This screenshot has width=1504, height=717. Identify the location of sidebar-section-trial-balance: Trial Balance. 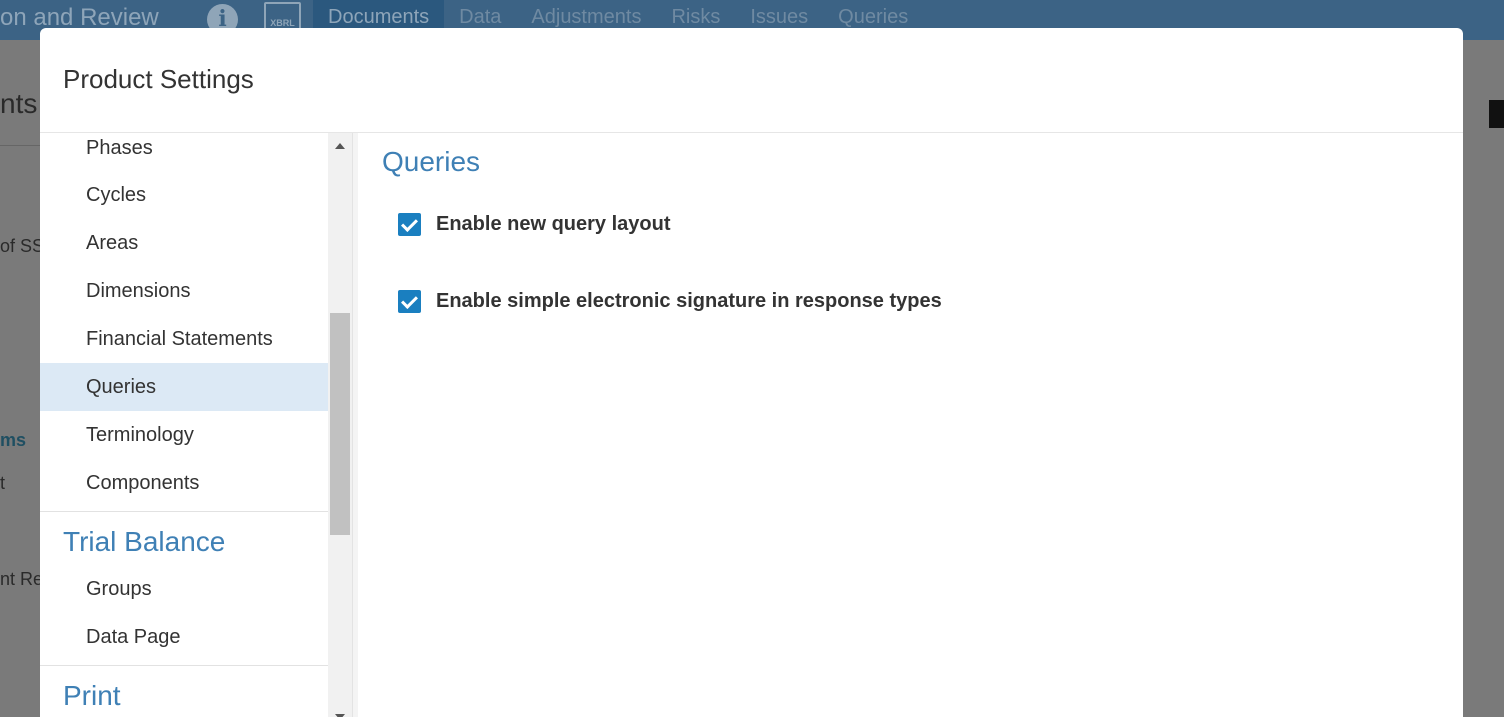
(184, 538).